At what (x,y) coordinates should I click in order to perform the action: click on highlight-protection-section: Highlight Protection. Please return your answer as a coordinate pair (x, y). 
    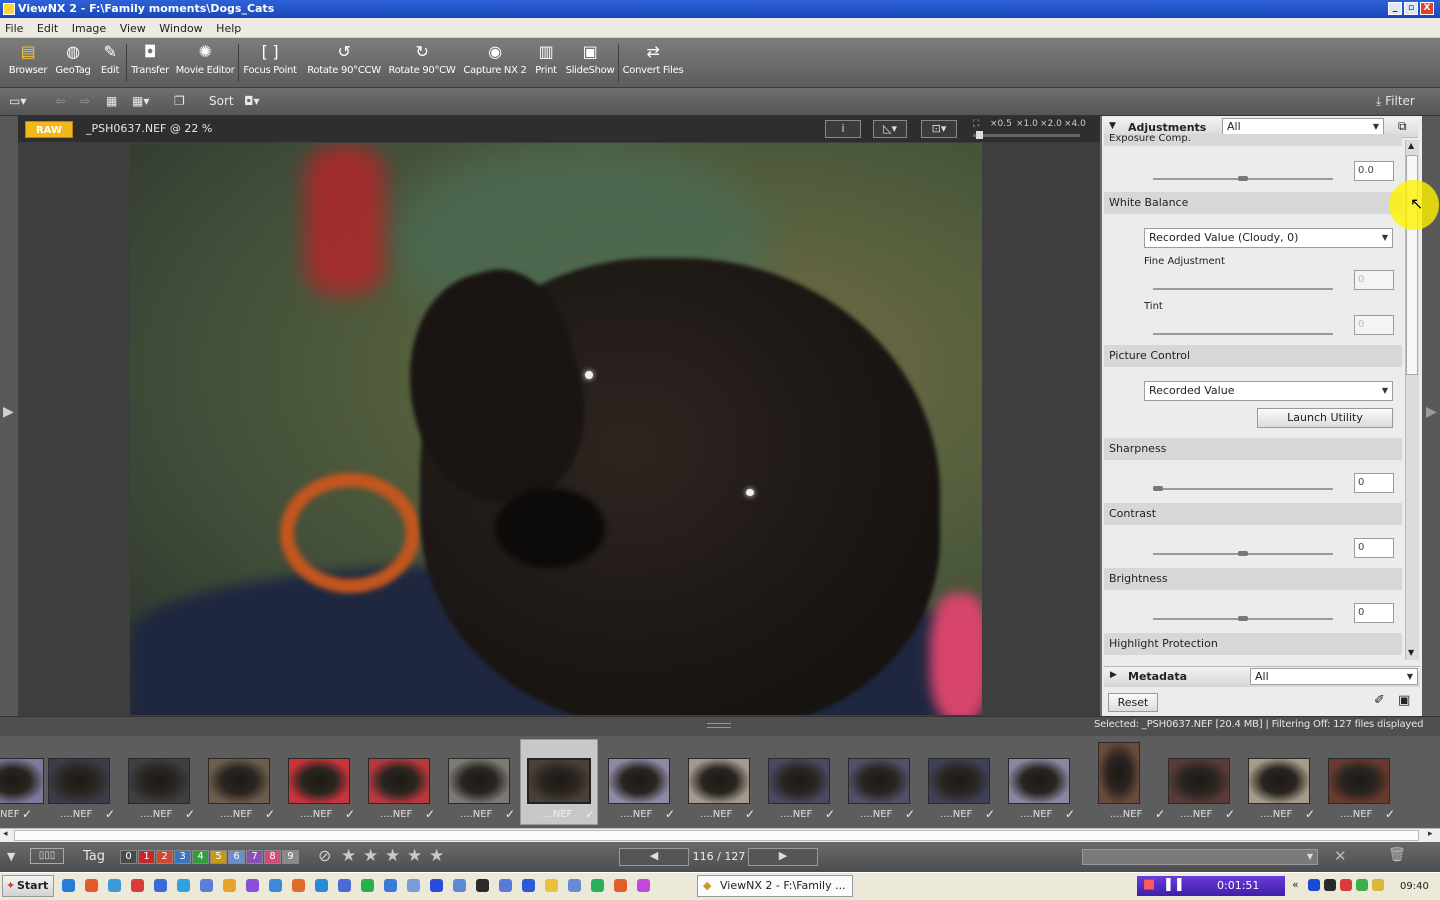
    Looking at the image, I should click on (1253, 644).